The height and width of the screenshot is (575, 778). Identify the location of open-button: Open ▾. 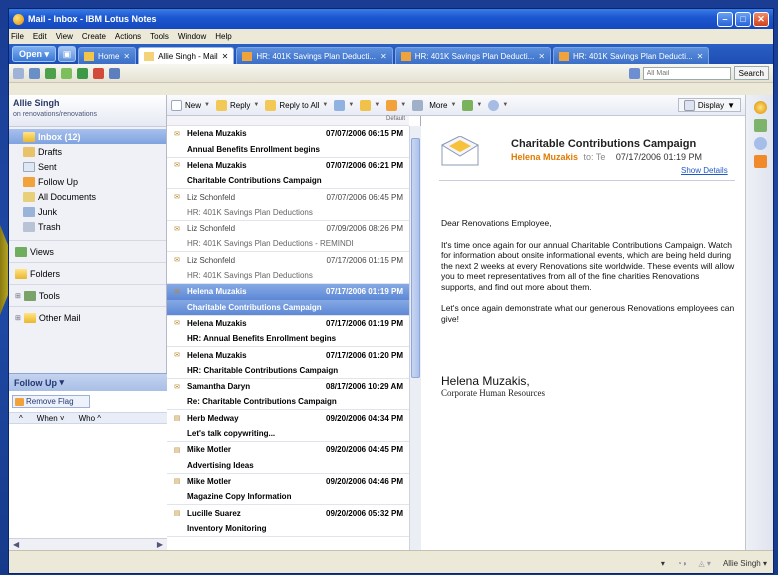
(34, 54).